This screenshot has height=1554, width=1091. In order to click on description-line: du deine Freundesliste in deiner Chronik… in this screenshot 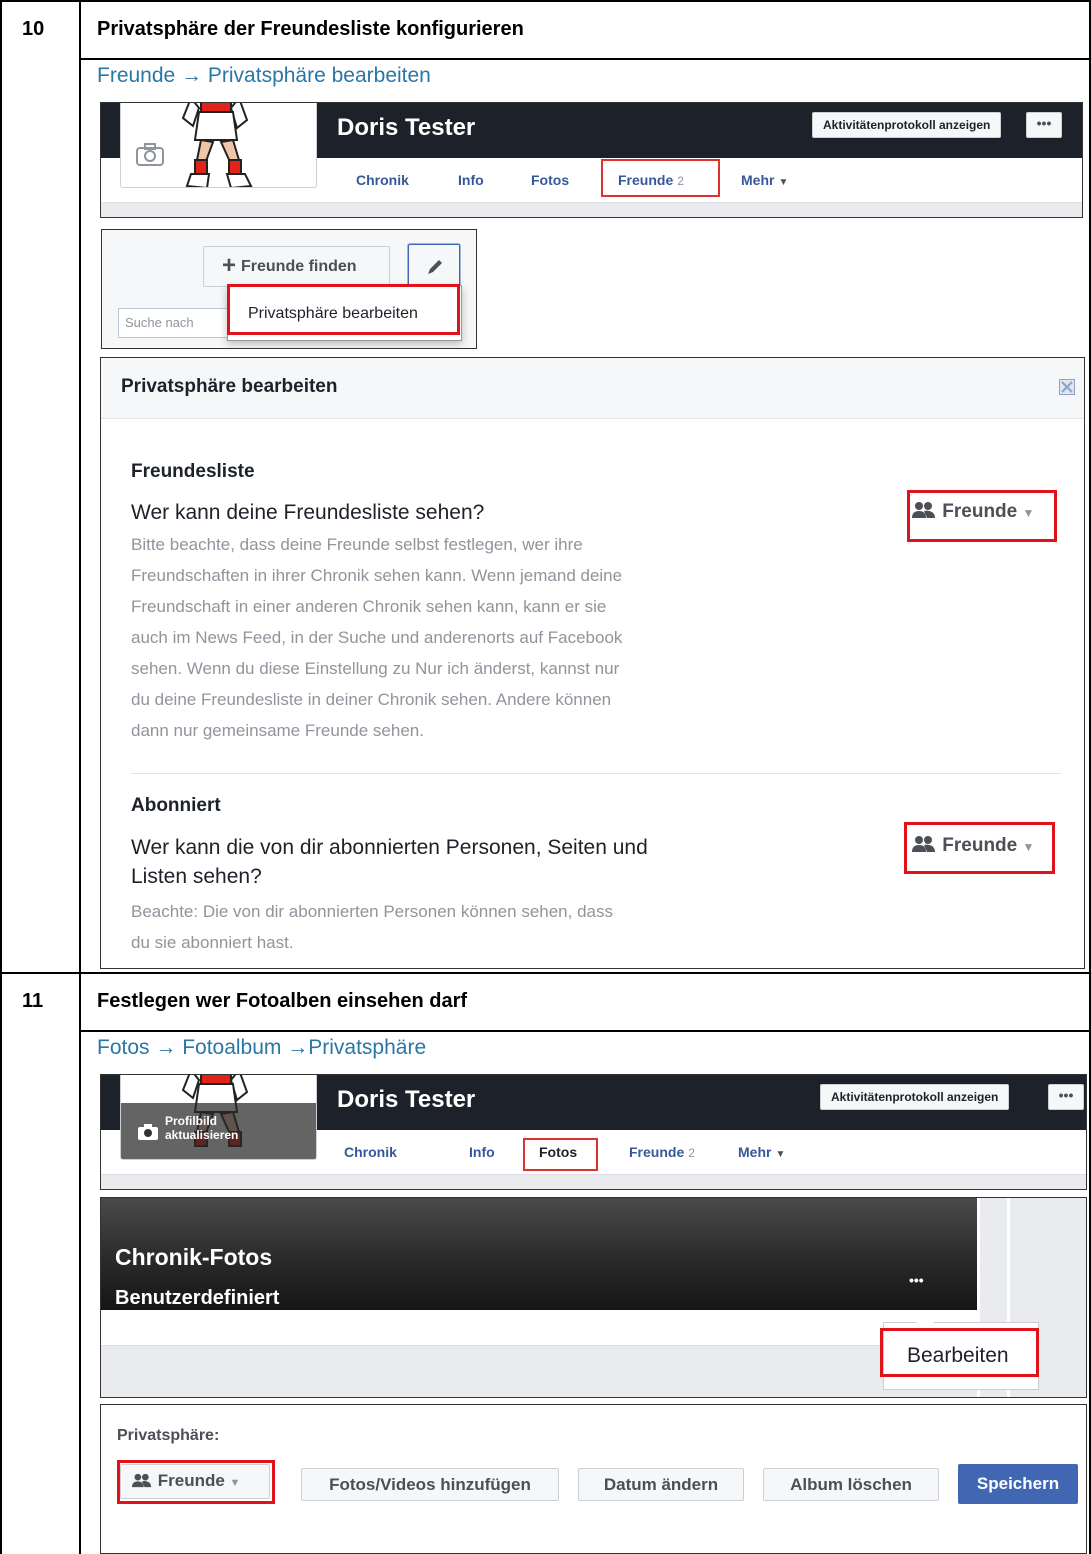, I will do `click(371, 699)`.